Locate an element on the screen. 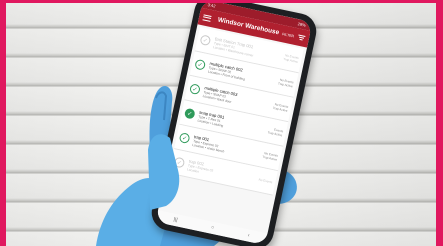 Image resolution: width=443 pixels, height=246 pixels. filter-button: FILTER is located at coordinates (288, 35).